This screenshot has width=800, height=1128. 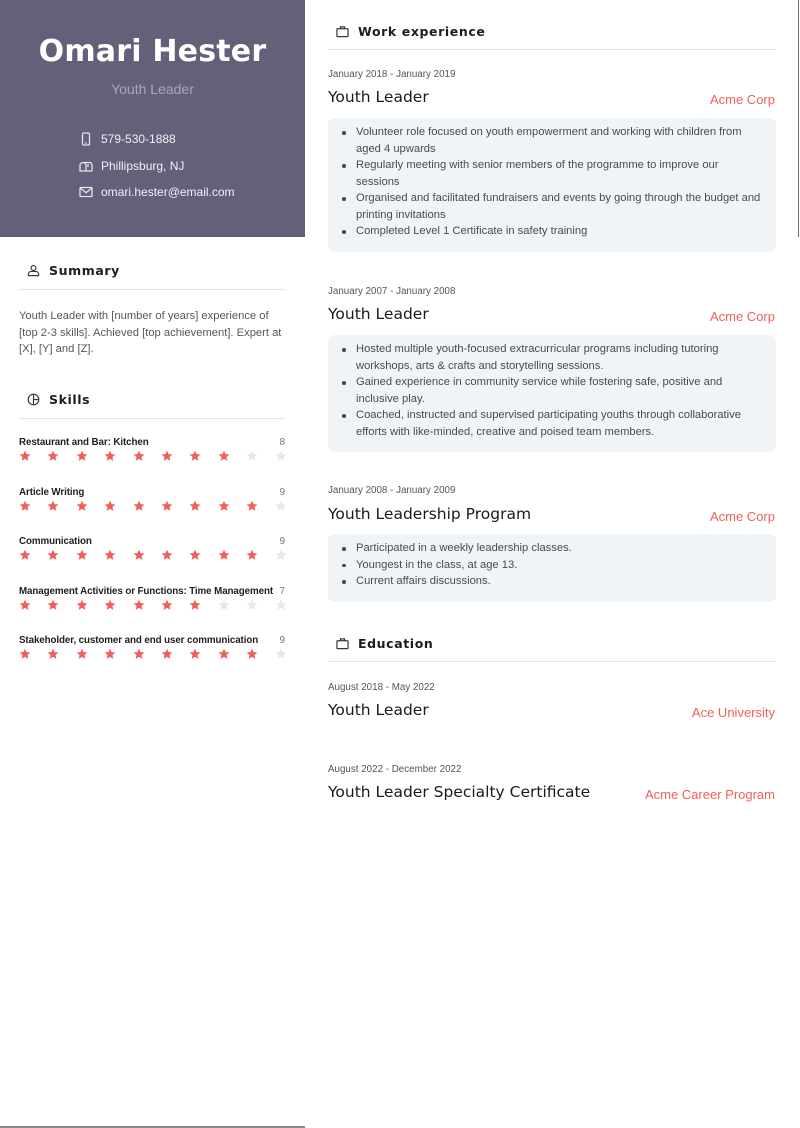 I want to click on skill-name: Article Writing, so click(x=52, y=492).